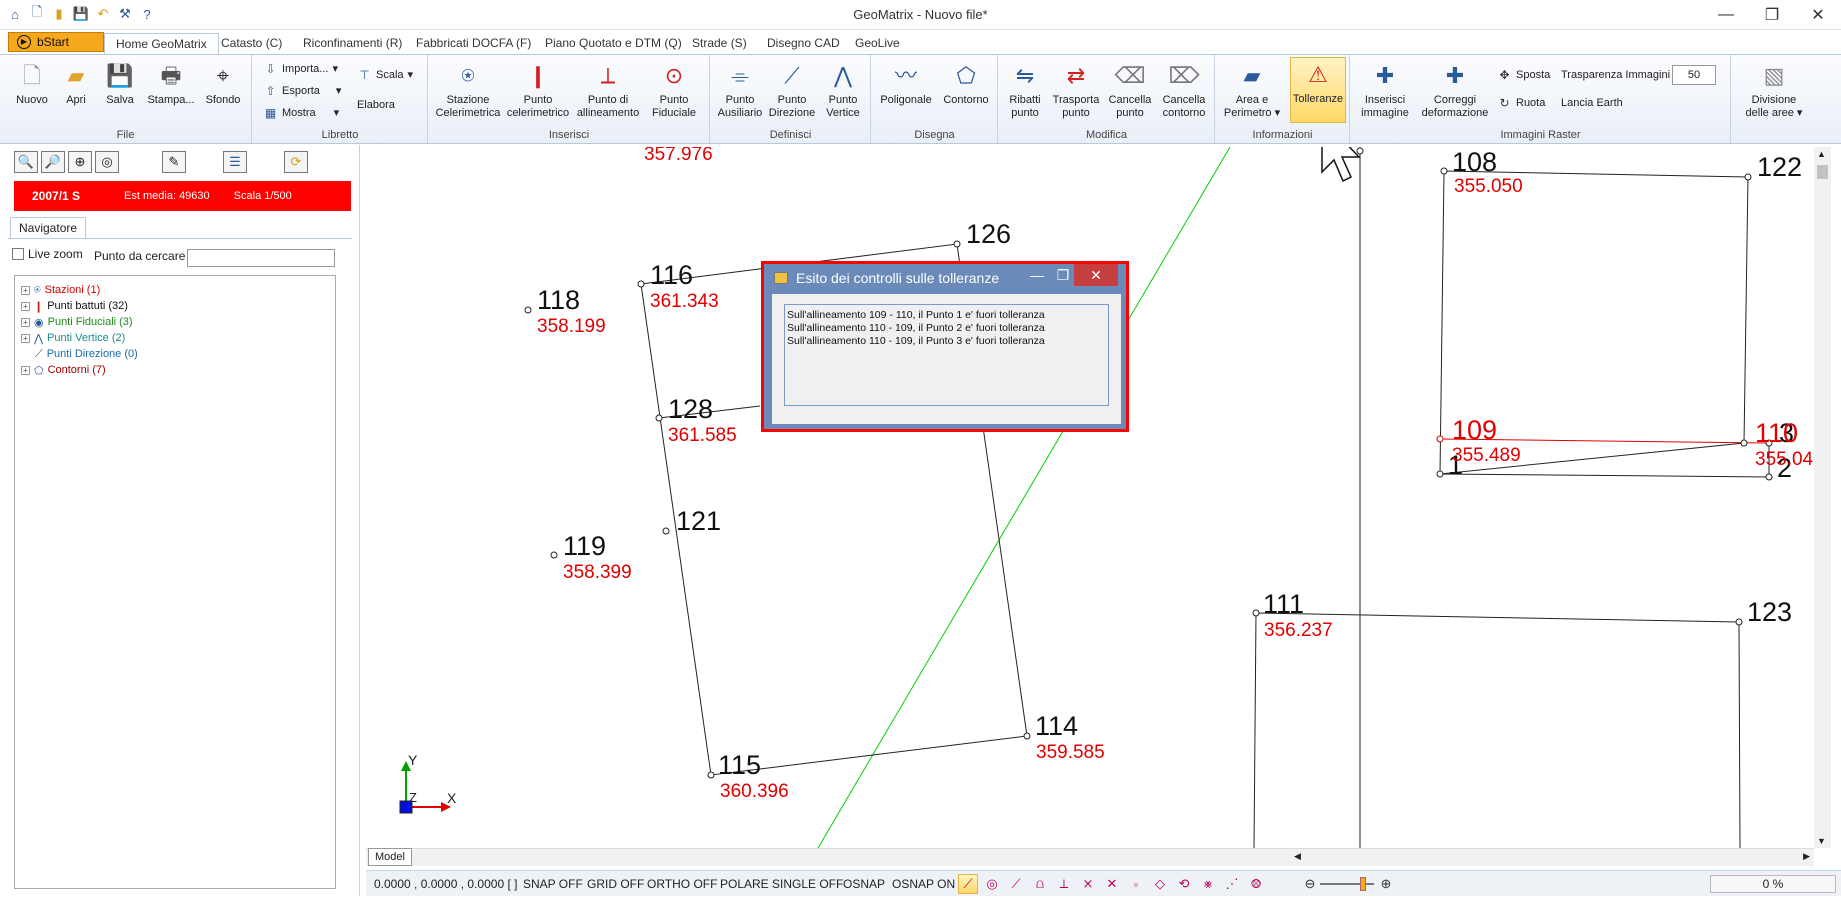  I want to click on osnap-button: OSNAP, so click(864, 884).